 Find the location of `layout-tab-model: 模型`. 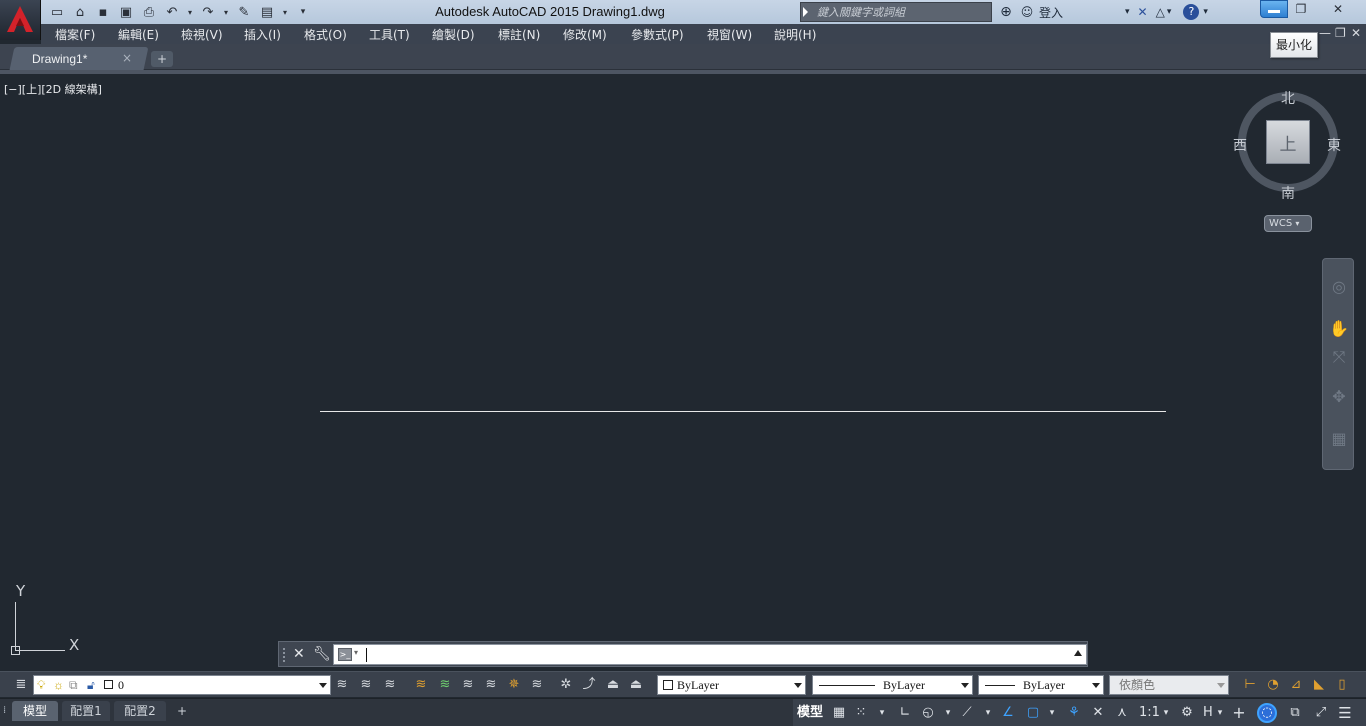

layout-tab-model: 模型 is located at coordinates (35, 711).